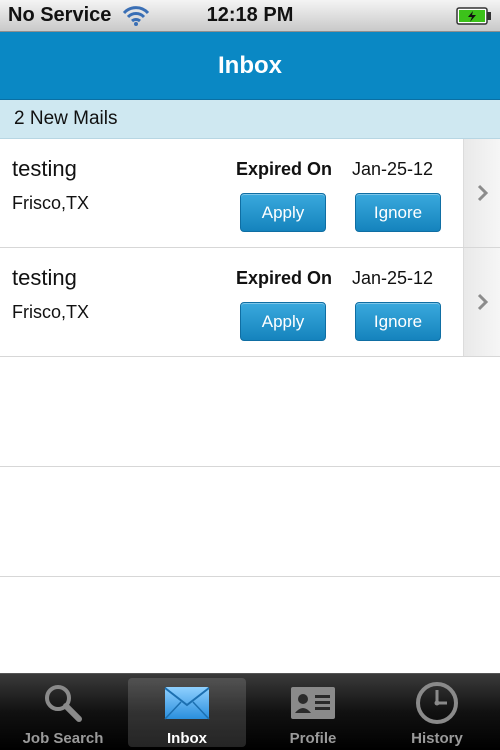  Describe the element at coordinates (187, 738) in the screenshot. I see `tab-label: Inbox` at that location.